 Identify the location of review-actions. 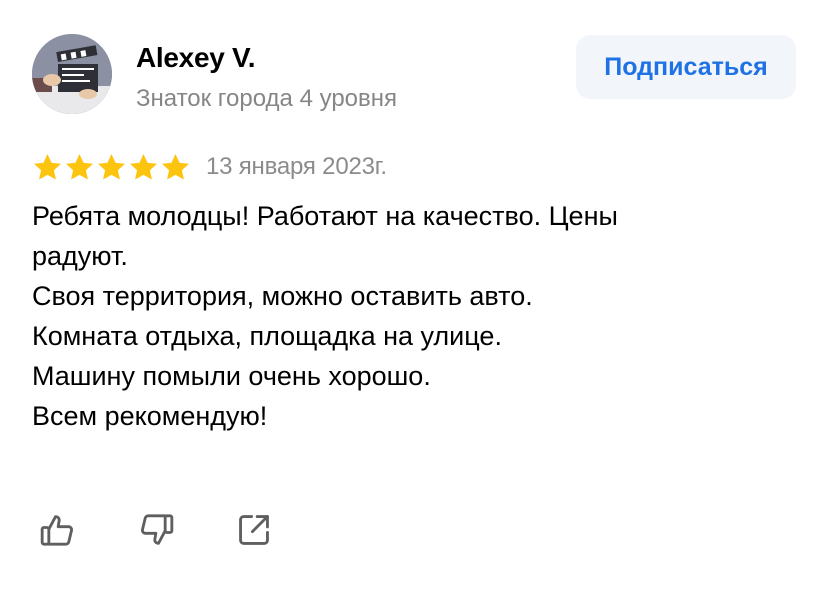
(156, 530).